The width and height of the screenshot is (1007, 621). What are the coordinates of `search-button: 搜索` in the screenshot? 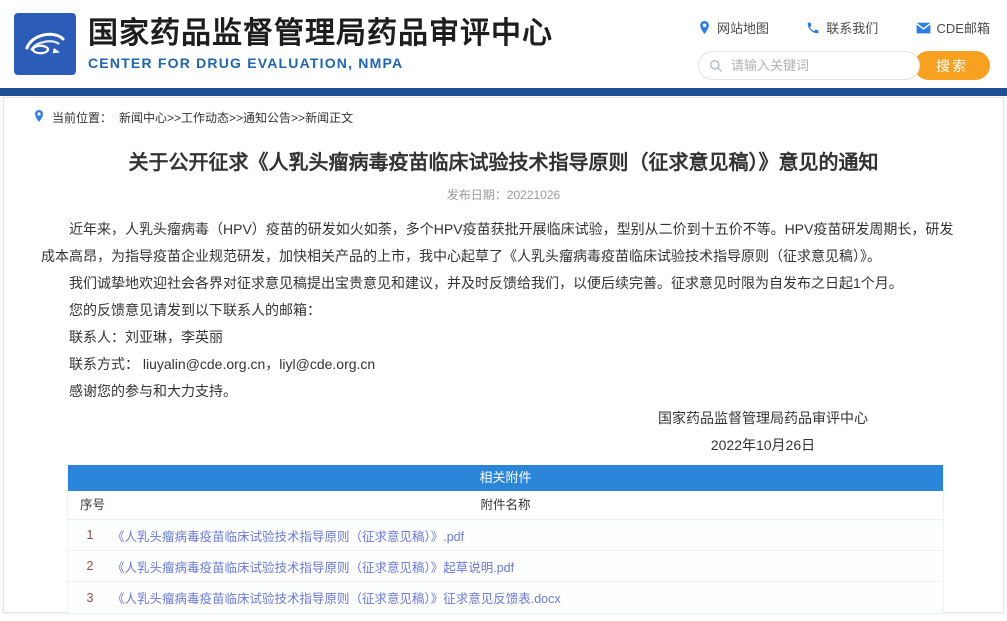 It's located at (952, 65).